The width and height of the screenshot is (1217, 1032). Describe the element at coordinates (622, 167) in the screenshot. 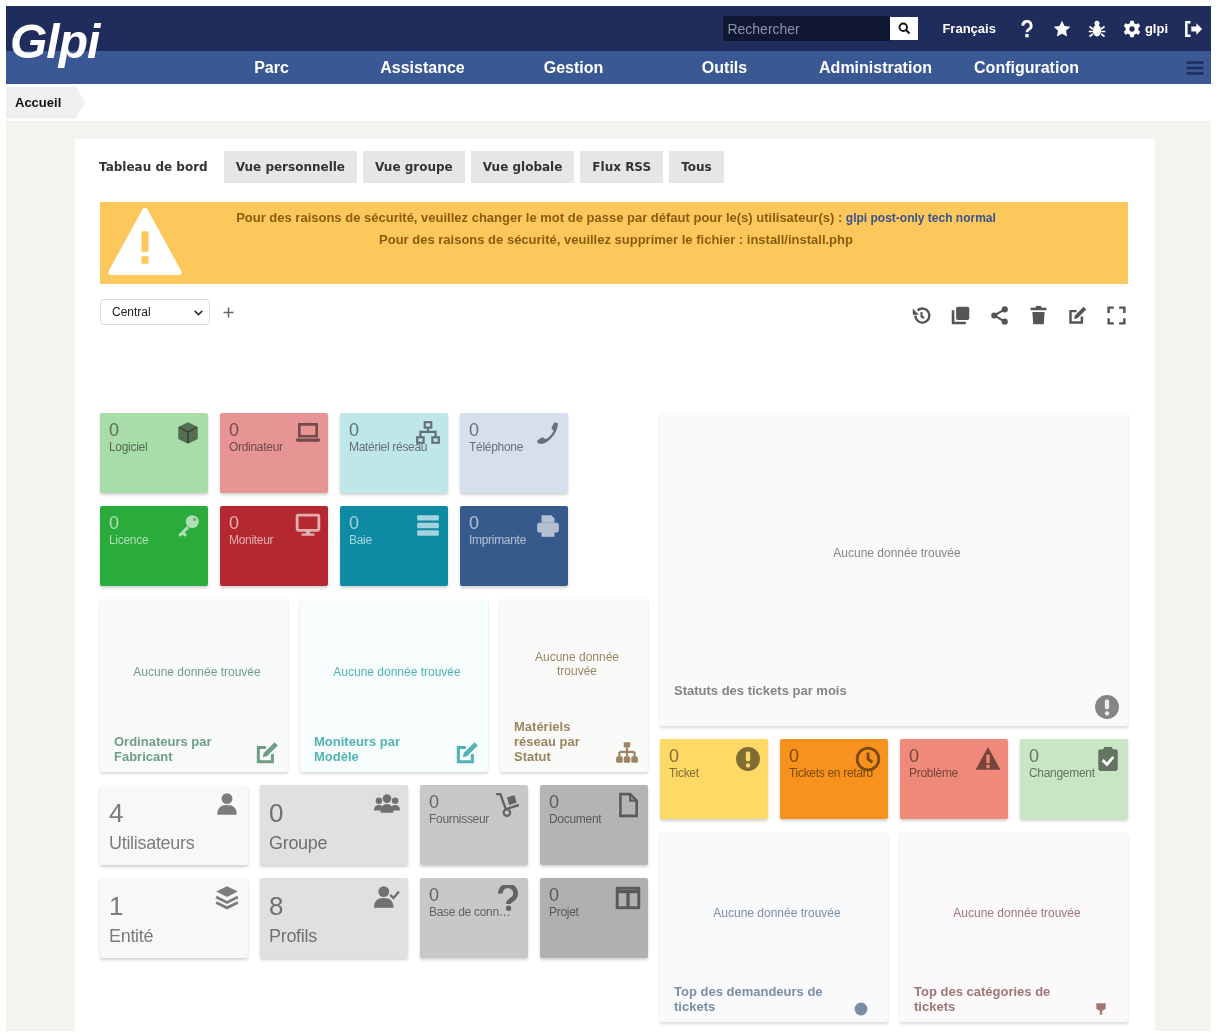

I see `tab: Flux RSS` at that location.